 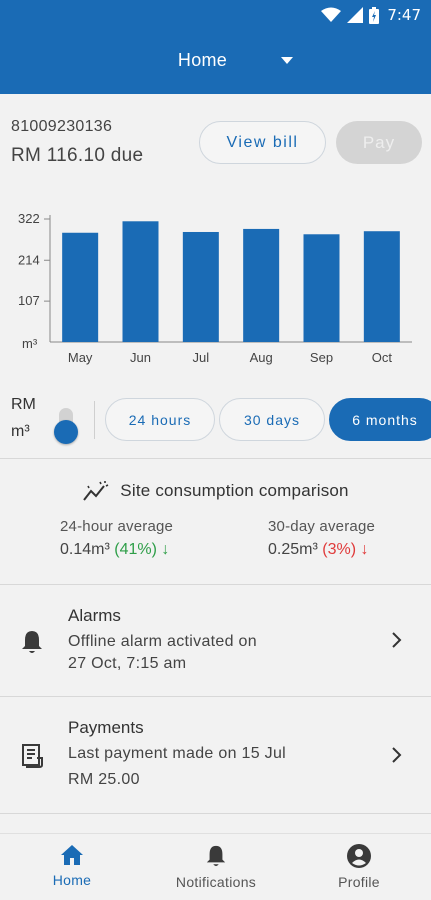 I want to click on comparison-right-label: 30-day average, so click(x=322, y=526).